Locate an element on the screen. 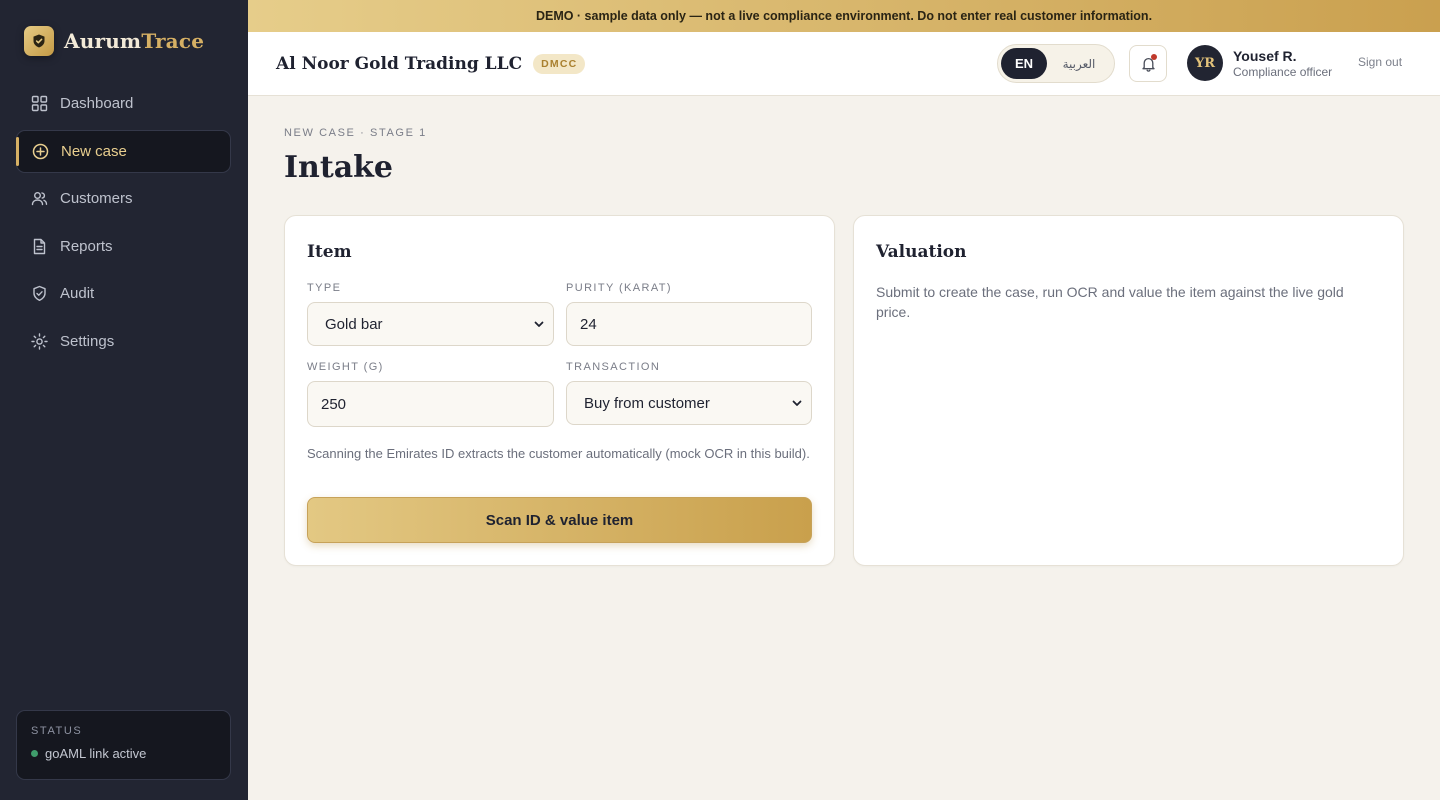 This screenshot has height=800, width=1440. sidebar-item-new-case: New case is located at coordinates (123, 151).